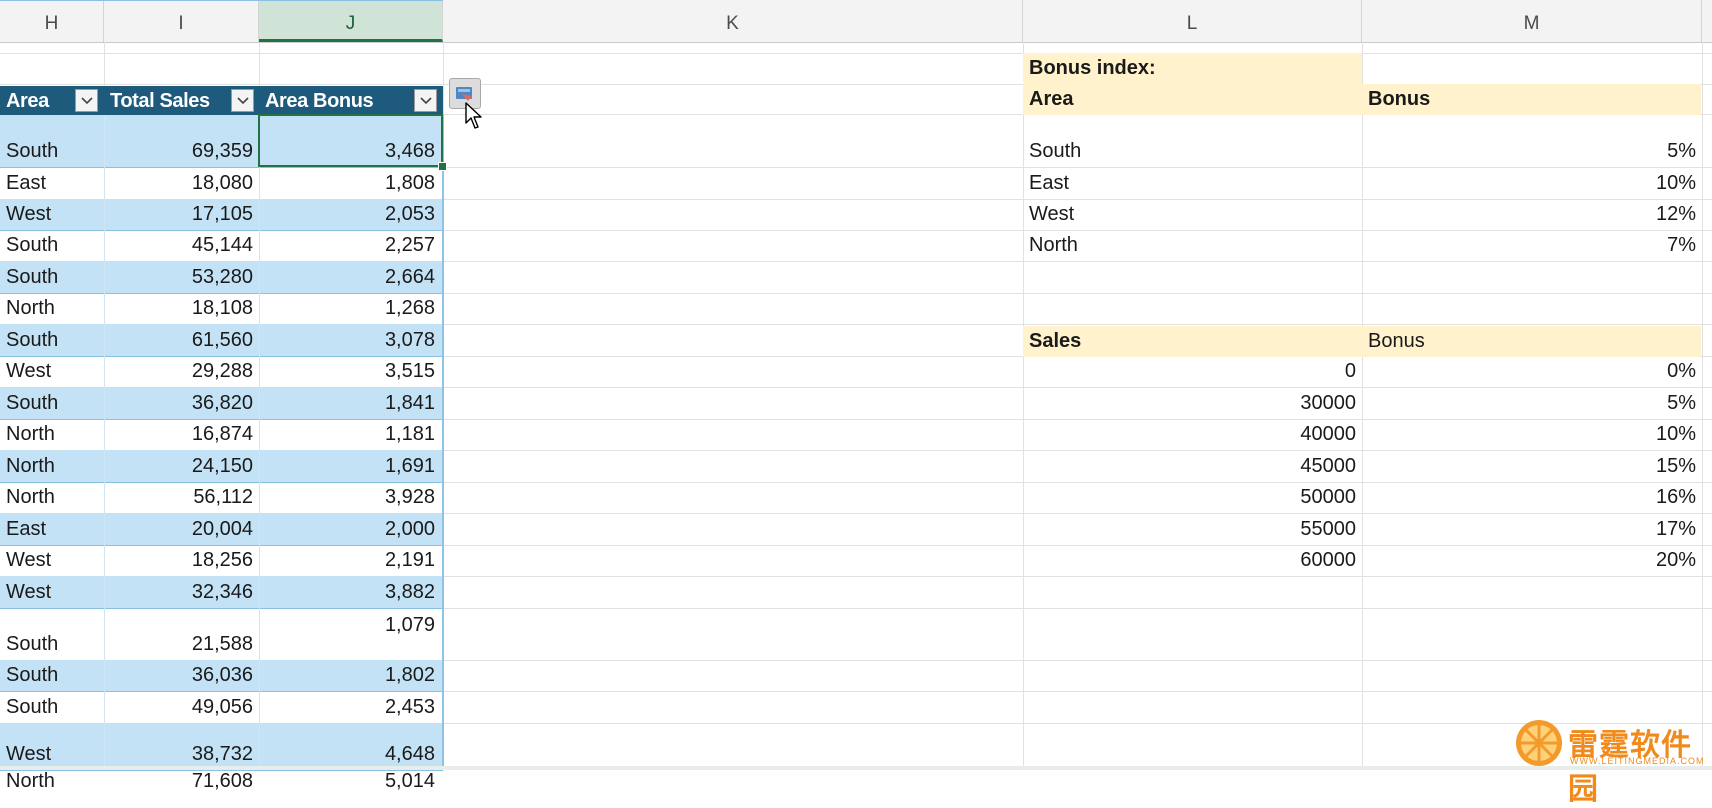 The height and width of the screenshot is (808, 1712). Describe the element at coordinates (1532, 403) in the screenshot. I see `sales-tier-bonus: 5%` at that location.